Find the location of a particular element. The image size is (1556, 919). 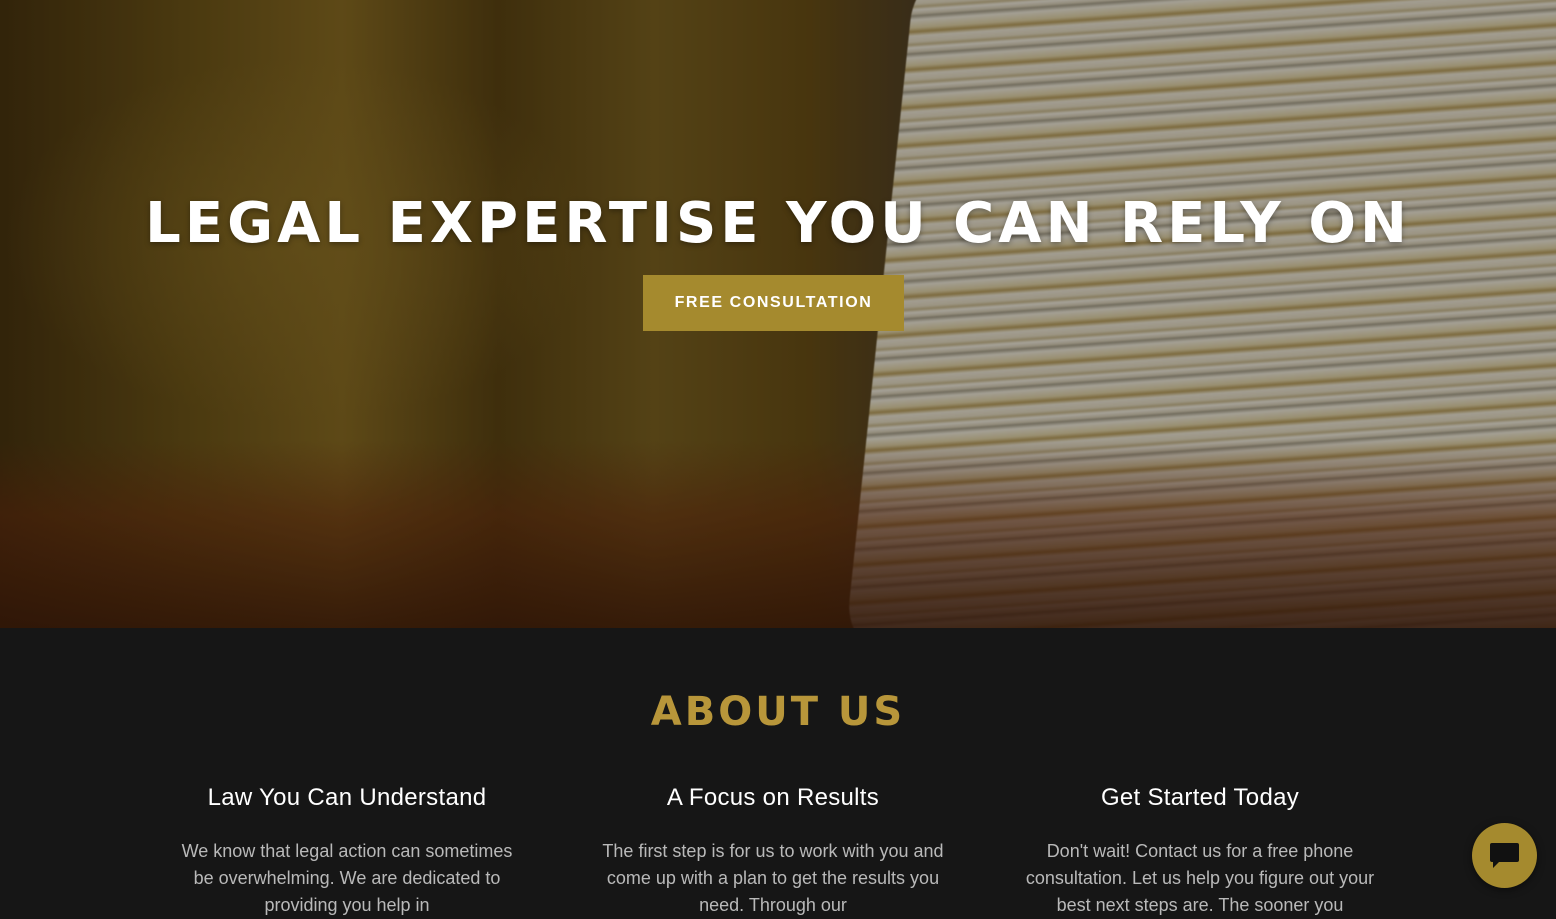

free-consultation-button: FREE CONSULTATION is located at coordinates (773, 303).